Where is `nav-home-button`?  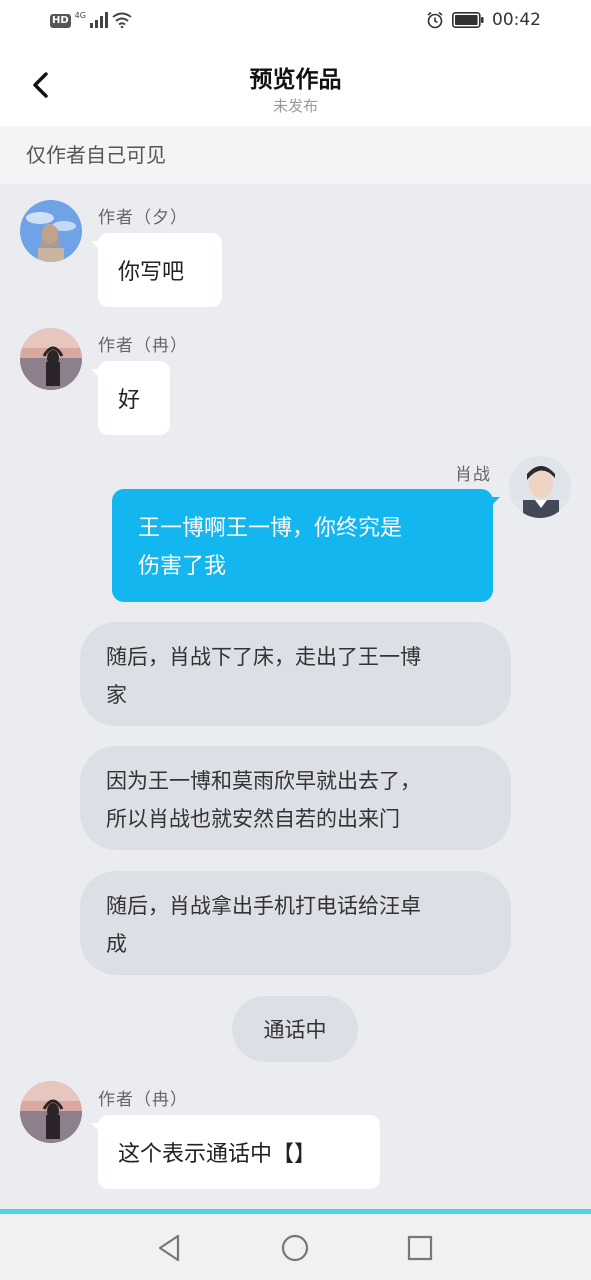 nav-home-button is located at coordinates (295, 1248).